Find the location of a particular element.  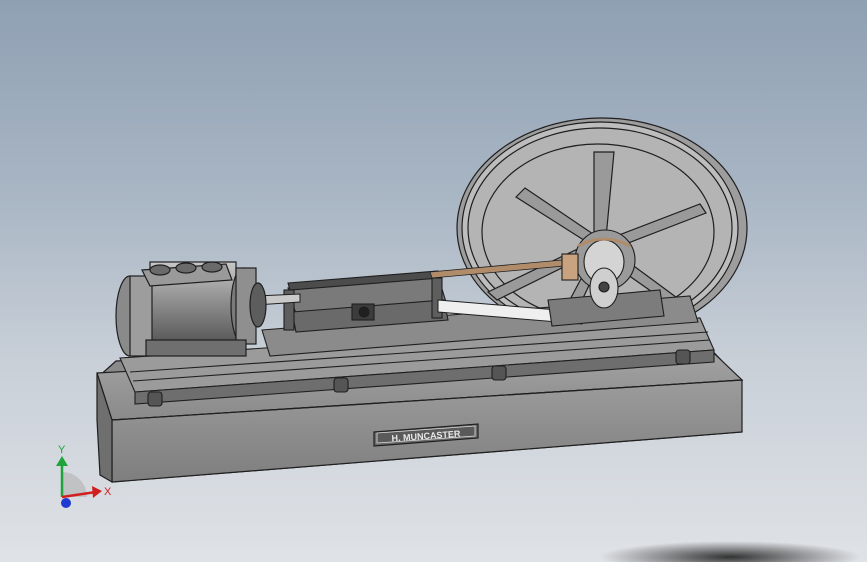

x-axis-arrow-icon is located at coordinates (97, 492).